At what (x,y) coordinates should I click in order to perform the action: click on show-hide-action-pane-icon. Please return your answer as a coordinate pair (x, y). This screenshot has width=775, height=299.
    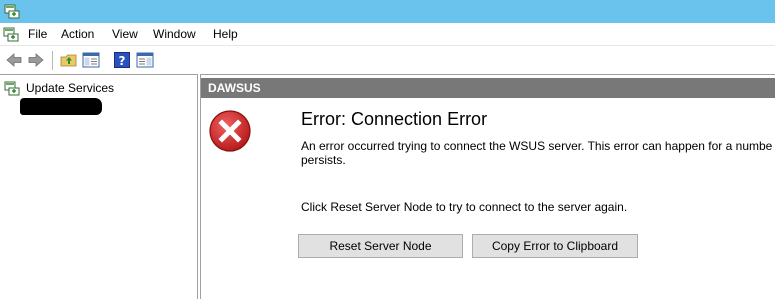
    Looking at the image, I should click on (145, 60).